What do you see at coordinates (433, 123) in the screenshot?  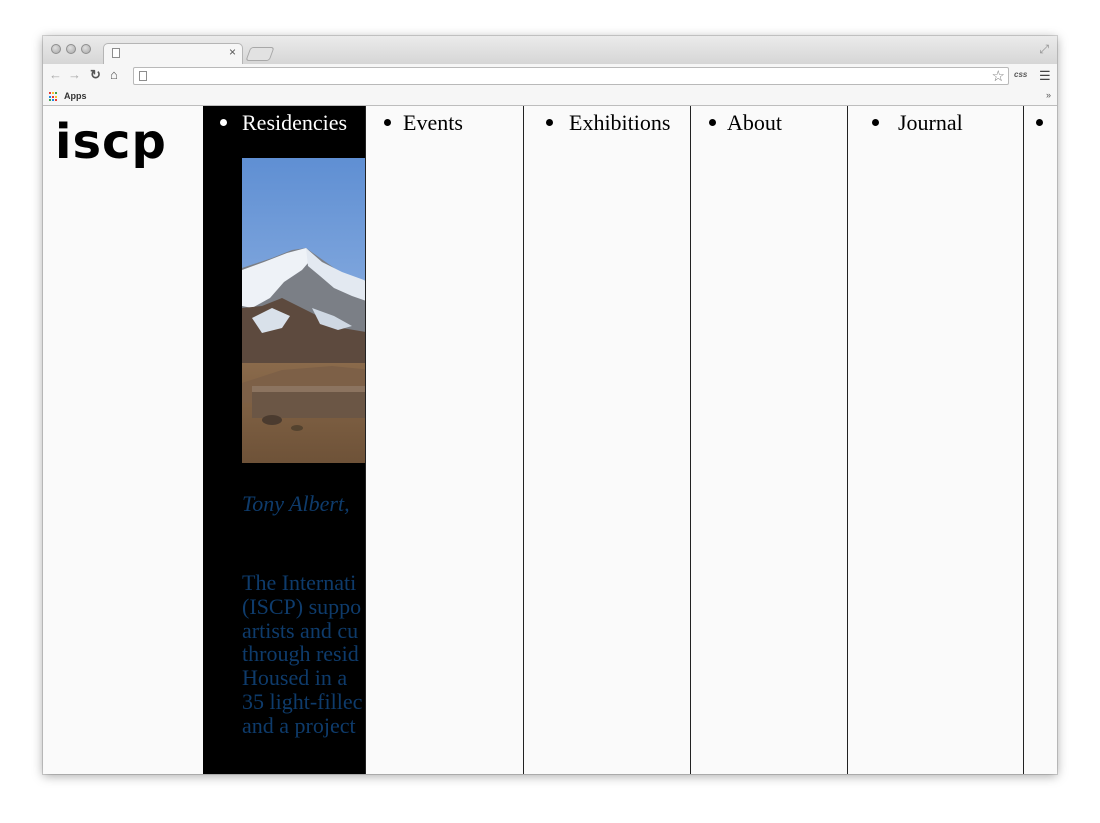 I see `nav-item-events: Events` at bounding box center [433, 123].